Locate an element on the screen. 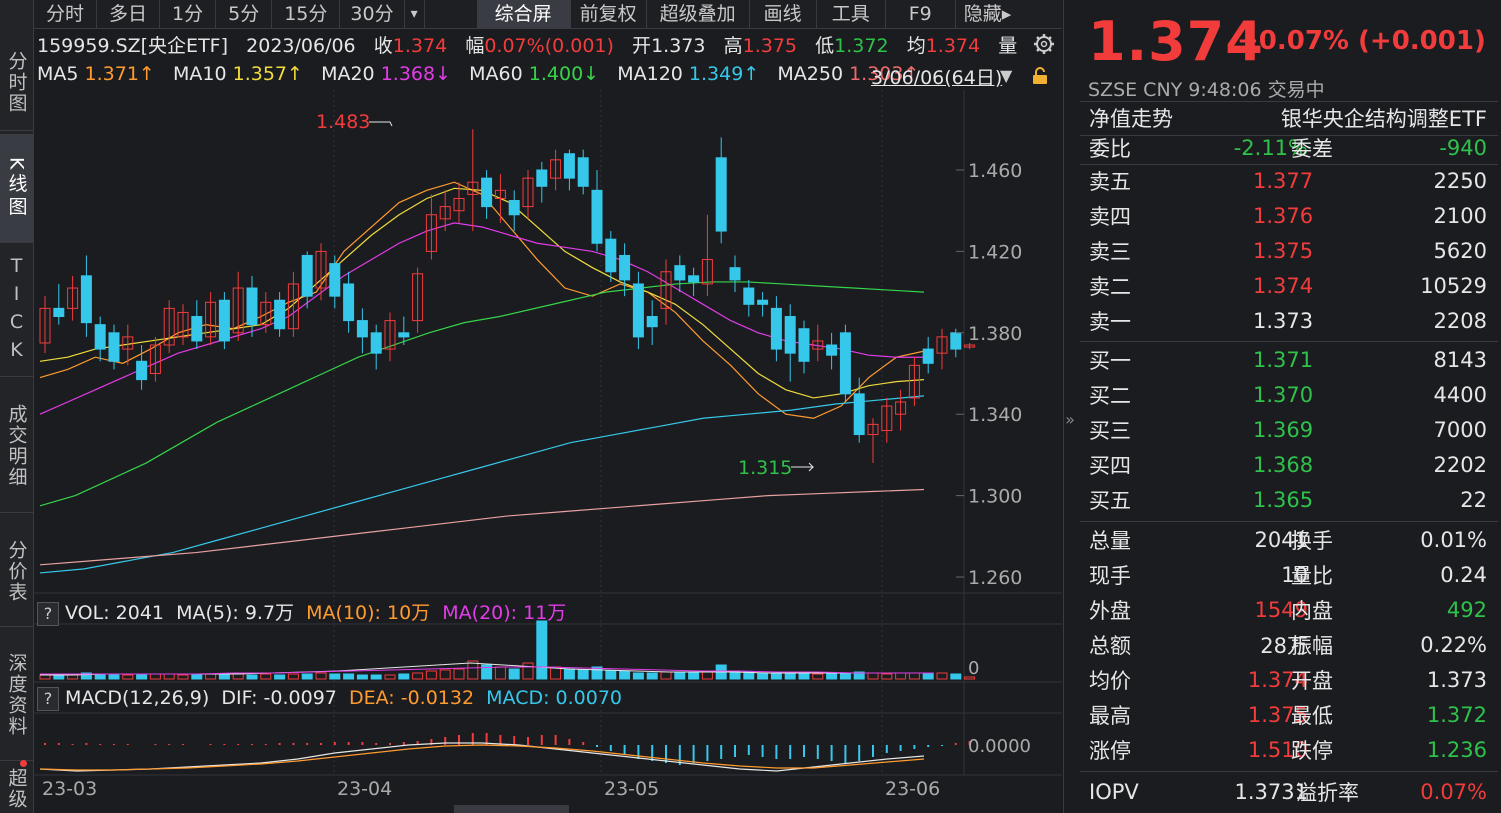 The image size is (1501, 813). forward-adjust-button: 前复权 is located at coordinates (609, 14).